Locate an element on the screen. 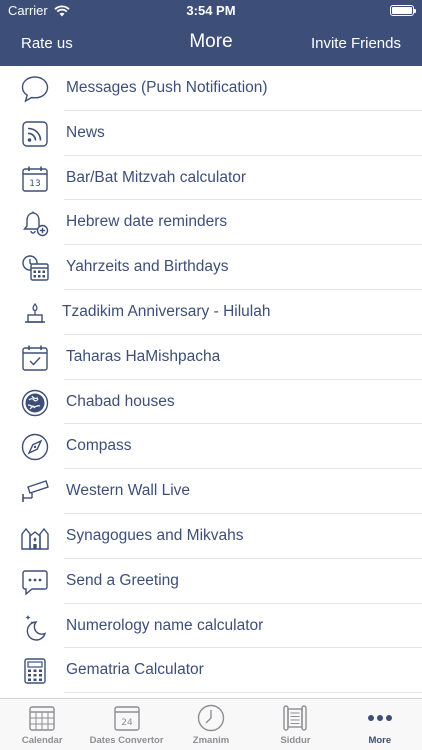 Image resolution: width=422 pixels, height=750 pixels. calendar-check-icon is located at coordinates (35, 358).